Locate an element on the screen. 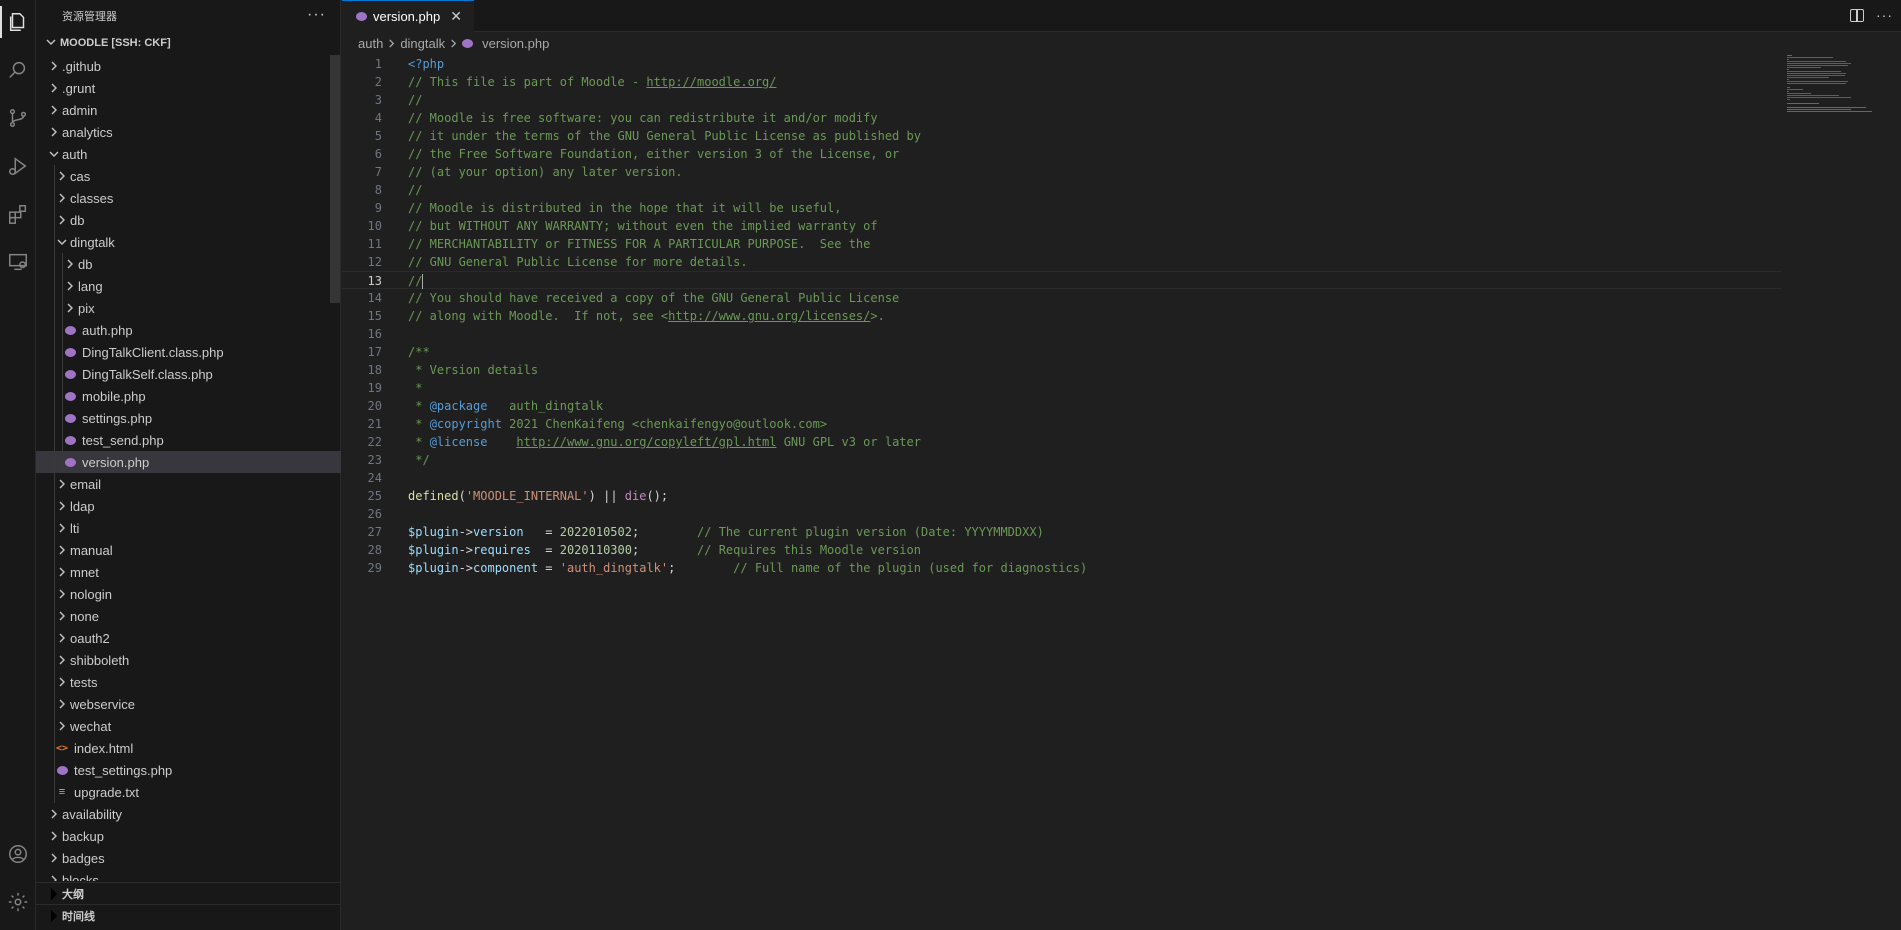 The image size is (1901, 930). outline-section-header: 大纲 is located at coordinates (188, 893).